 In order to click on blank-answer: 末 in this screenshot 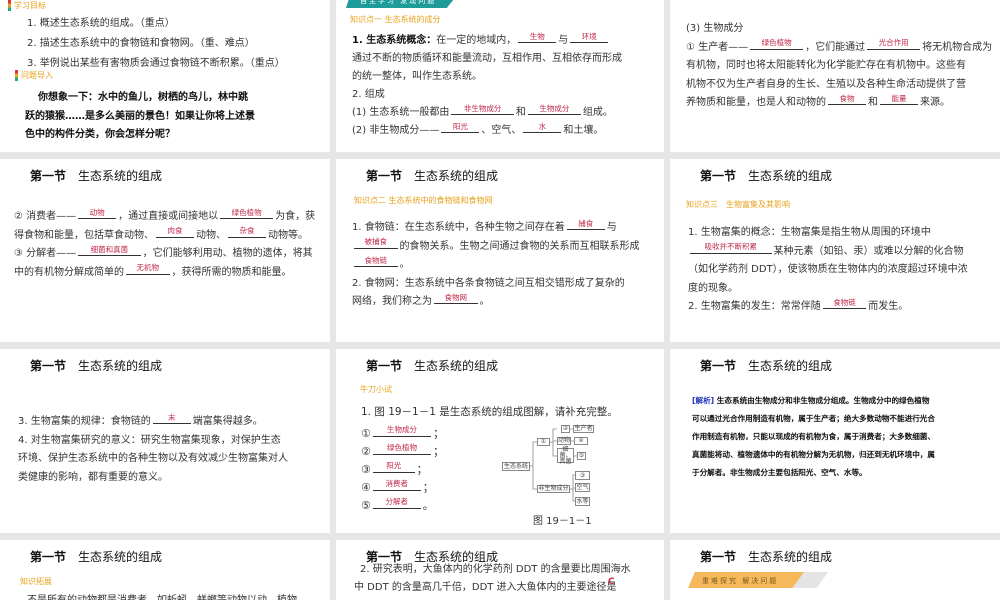, I will do `click(171, 417)`.